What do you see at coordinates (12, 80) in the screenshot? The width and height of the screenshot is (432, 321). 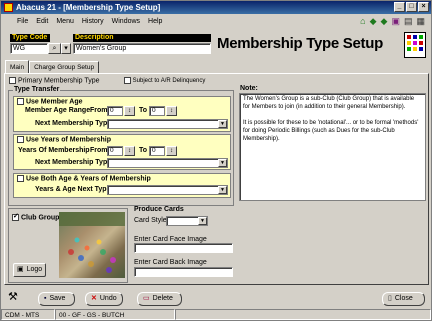 I see `primary-membership-checkbox` at bounding box center [12, 80].